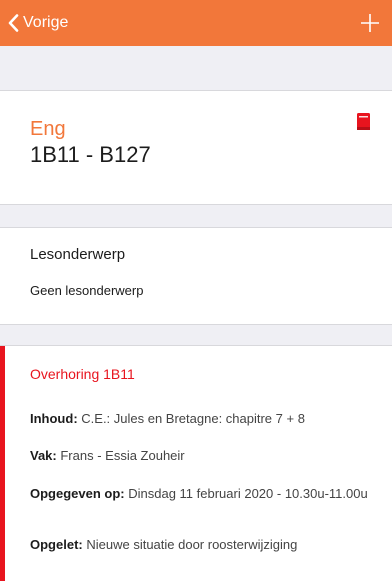  What do you see at coordinates (190, 544) in the screenshot?
I see `test-note-value: Nieuwe situatie door roosterwijziging` at bounding box center [190, 544].